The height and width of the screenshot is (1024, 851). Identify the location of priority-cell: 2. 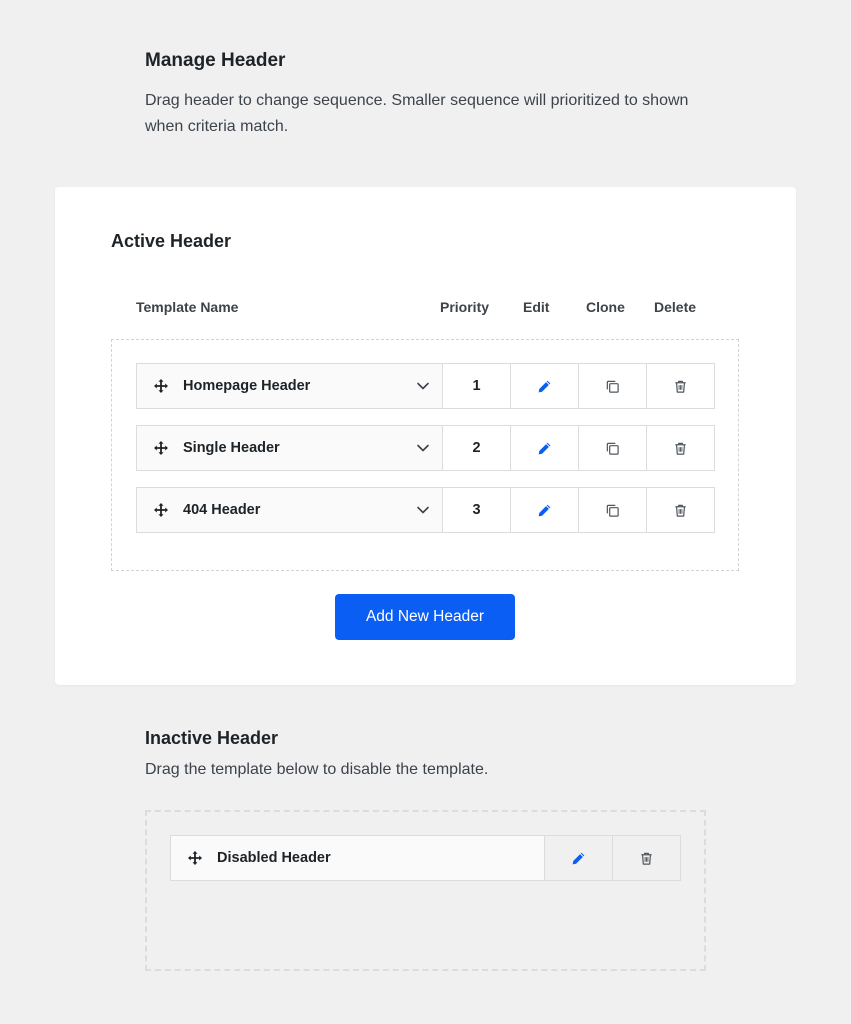
(476, 448).